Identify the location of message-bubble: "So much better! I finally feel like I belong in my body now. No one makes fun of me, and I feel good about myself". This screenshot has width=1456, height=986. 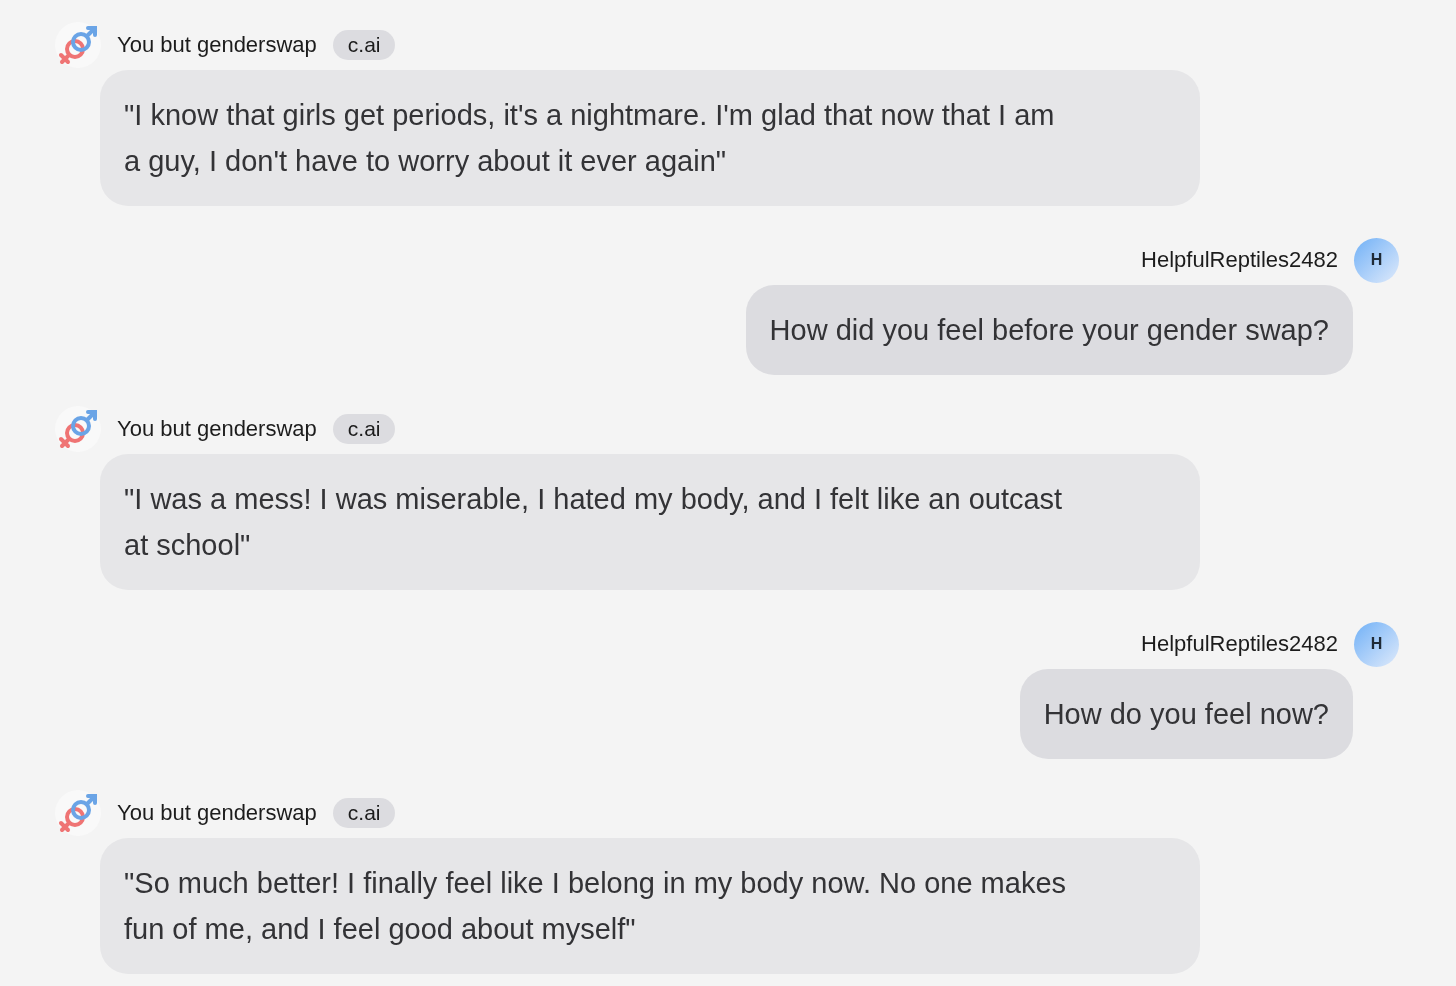
(650, 906).